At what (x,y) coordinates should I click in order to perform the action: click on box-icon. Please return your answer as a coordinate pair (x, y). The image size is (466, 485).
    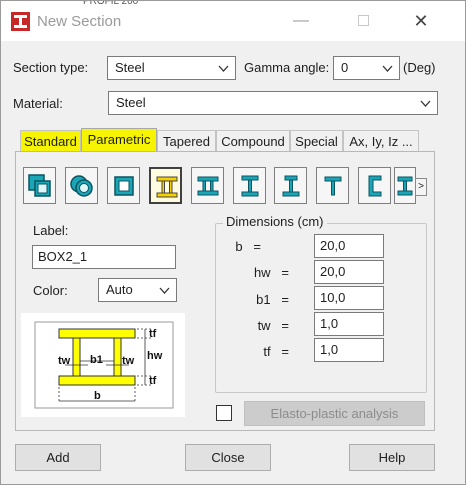
    Looking at the image, I should click on (124, 186).